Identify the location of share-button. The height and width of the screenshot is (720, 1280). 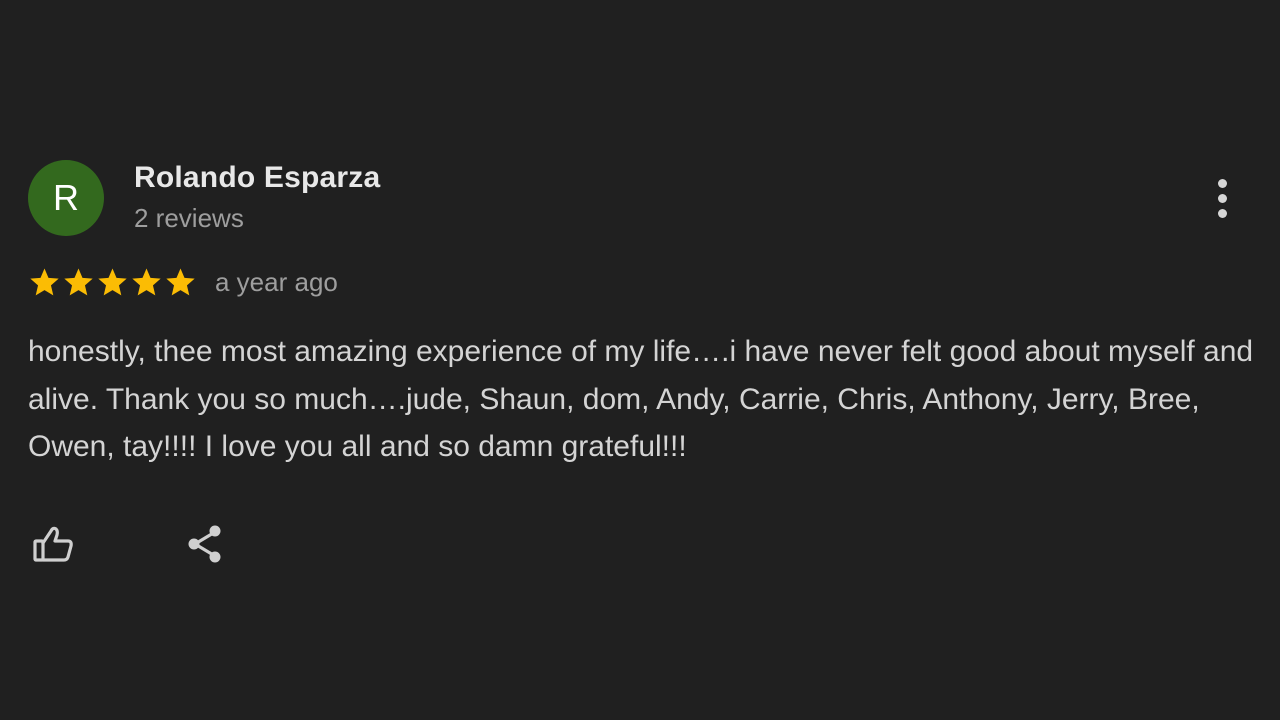
(205, 544).